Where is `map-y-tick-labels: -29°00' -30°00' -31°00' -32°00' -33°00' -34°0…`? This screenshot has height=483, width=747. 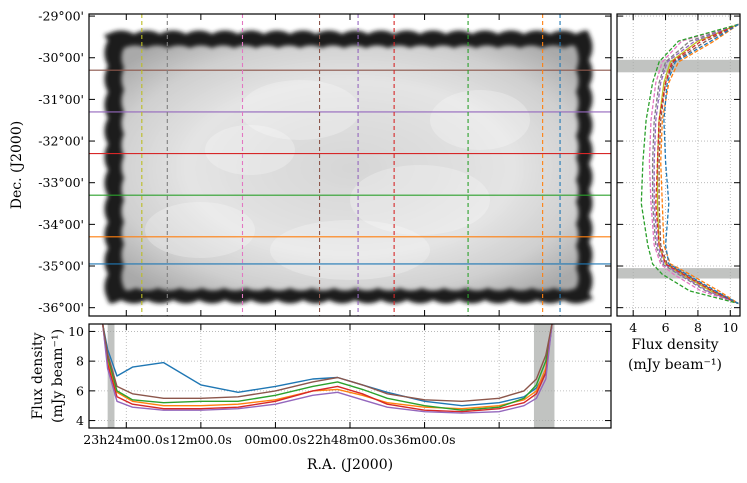
map-y-tick-labels: -29°00' -30°00' -31°00' -32°00' -33°00' -34°0… is located at coordinates (61, 162).